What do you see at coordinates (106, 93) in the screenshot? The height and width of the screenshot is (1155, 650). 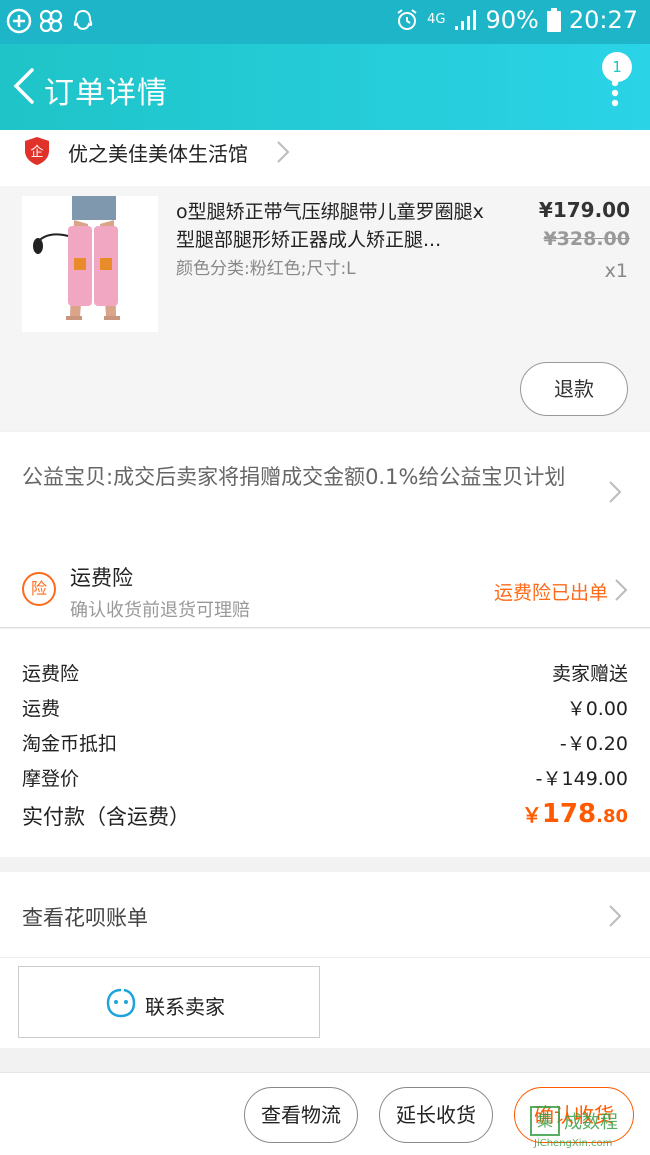 I see `page-title: 订单详情` at bounding box center [106, 93].